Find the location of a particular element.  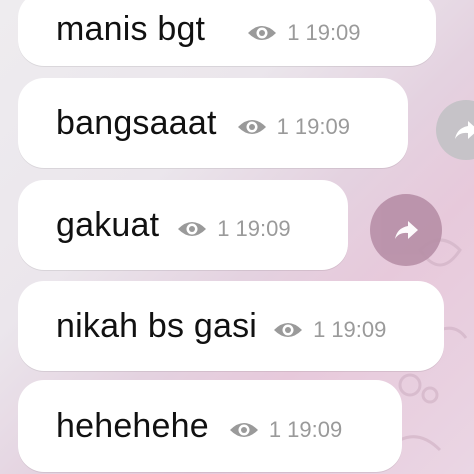

message-bubble: gakuat 1 19:09 is located at coordinates (183, 225).